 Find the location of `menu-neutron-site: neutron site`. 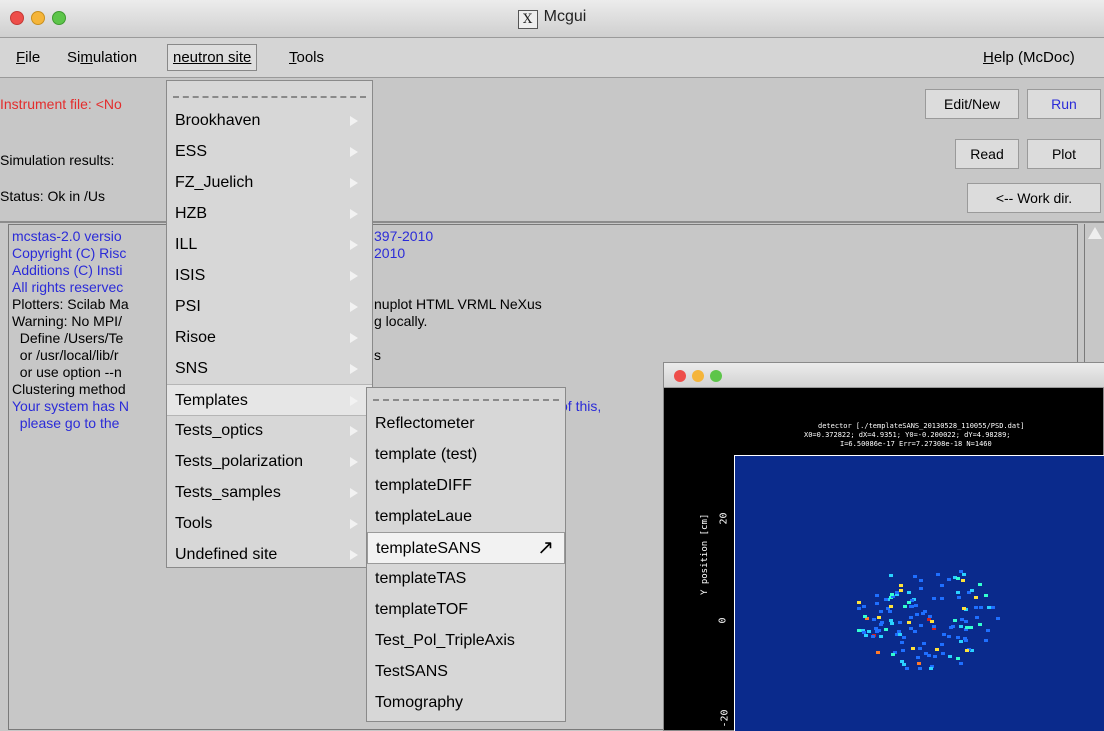

menu-neutron-site: neutron site is located at coordinates (212, 57).